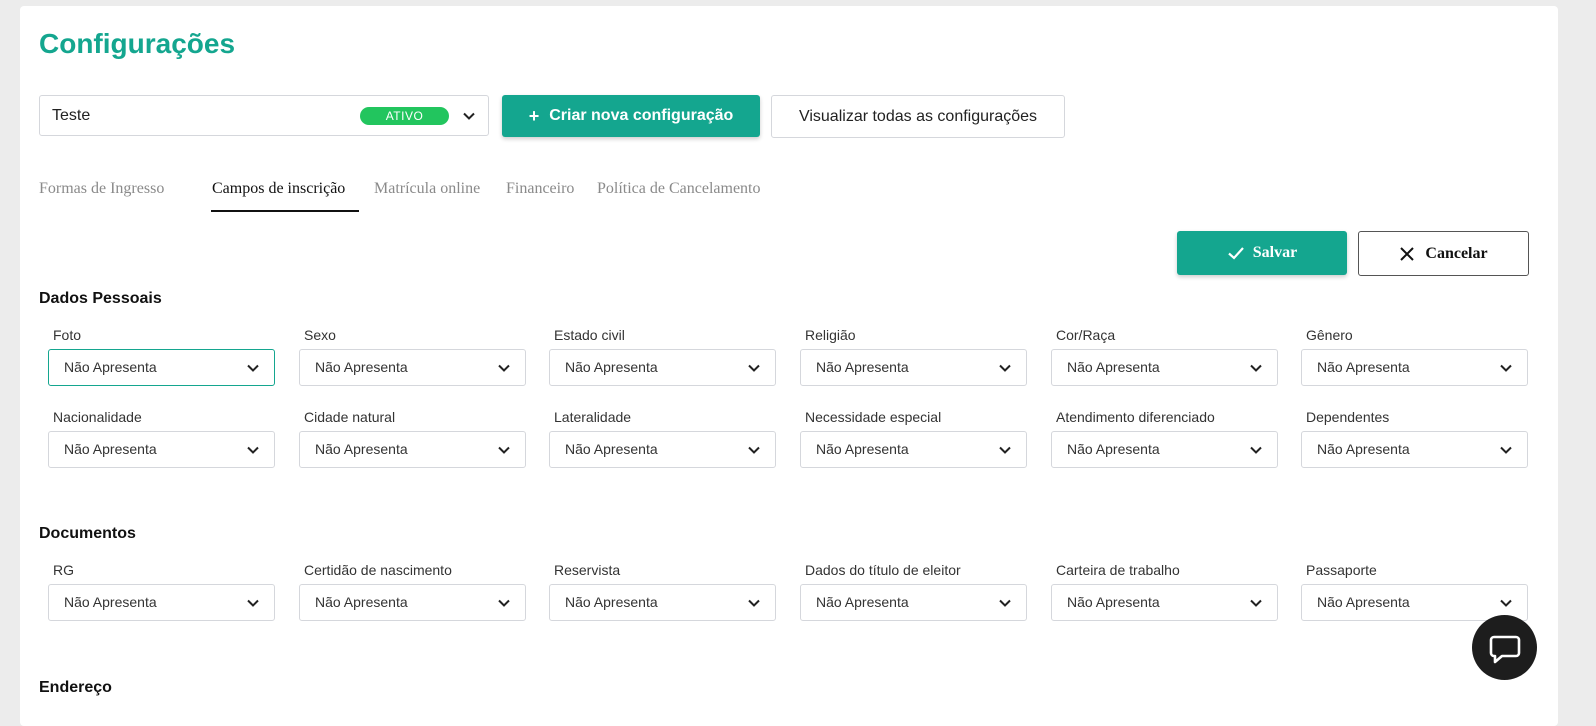  I want to click on field-label: Dependentes, so click(1348, 417).